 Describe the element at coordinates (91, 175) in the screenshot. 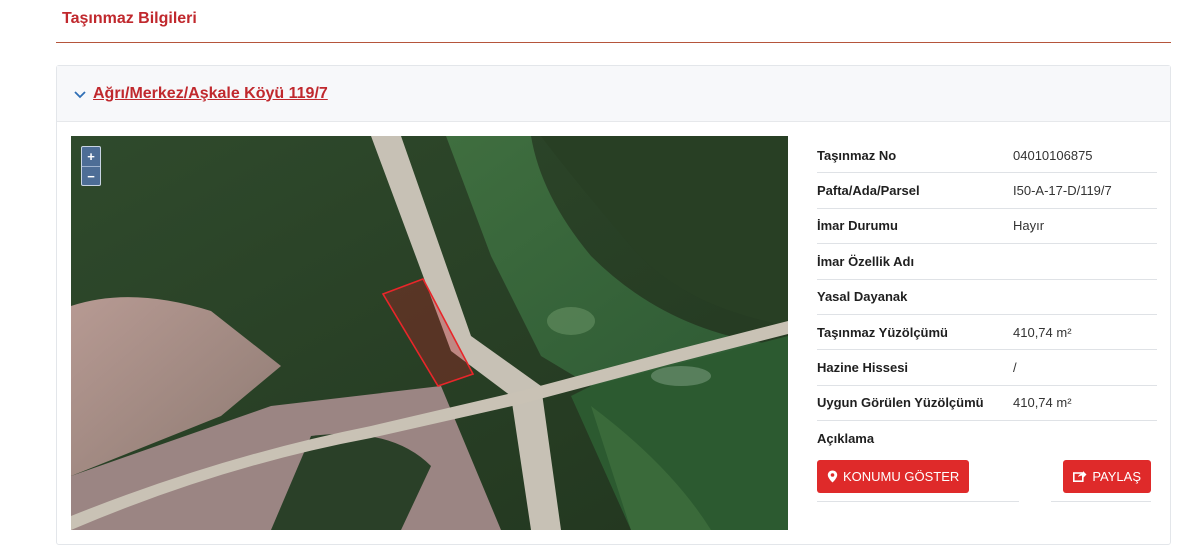

I see `zoom-out-button: −` at that location.